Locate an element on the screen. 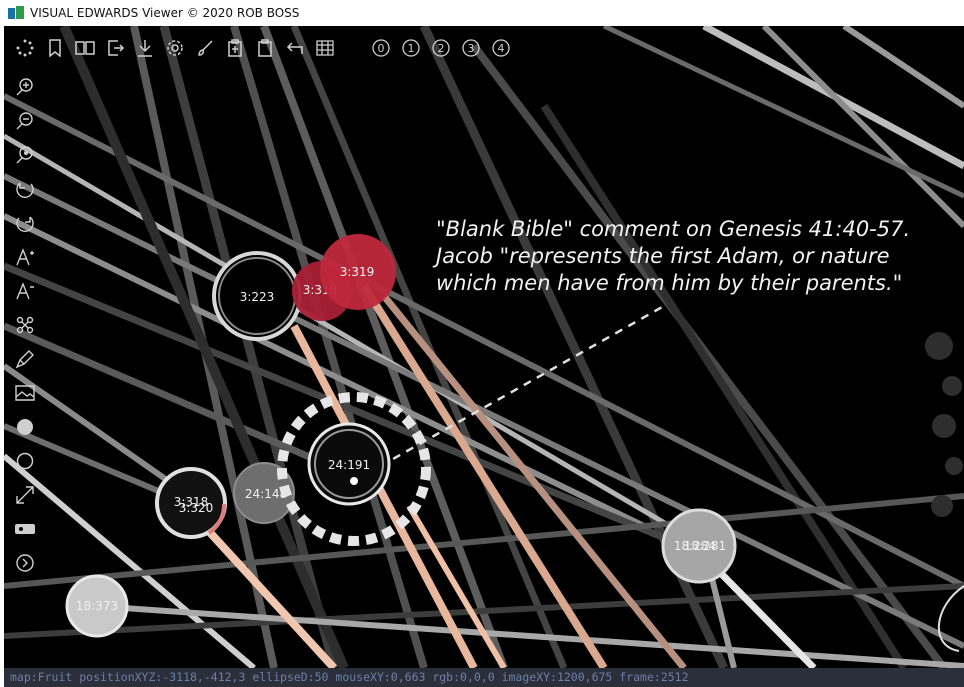 This screenshot has height=687, width=964. layer-button-4: 4 is located at coordinates (501, 48).